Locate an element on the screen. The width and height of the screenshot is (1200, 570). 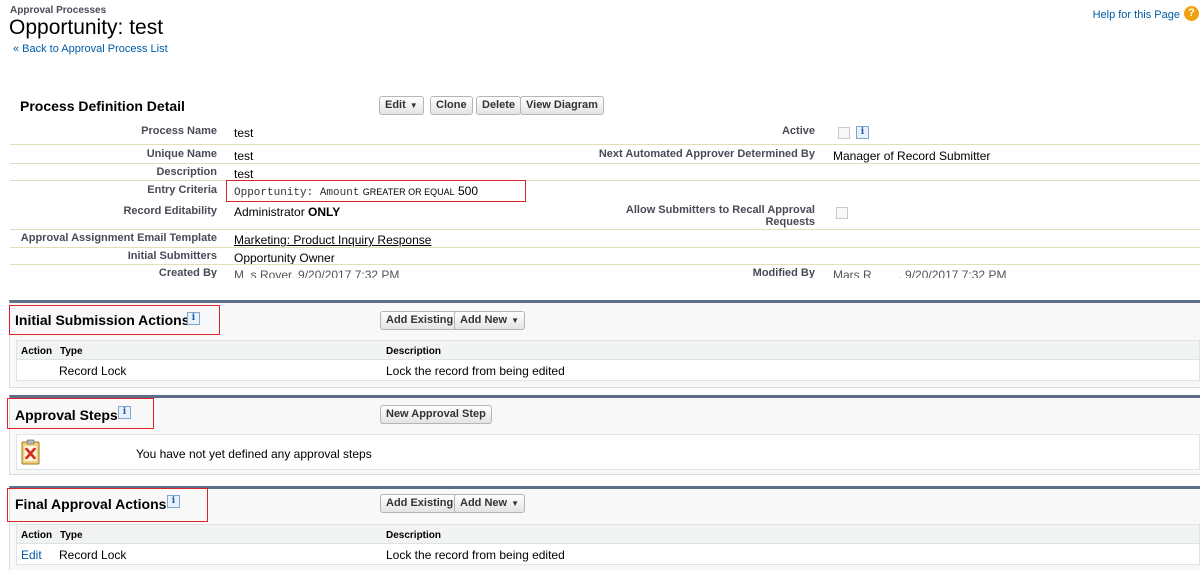
back-arrow-icon: « is located at coordinates (16, 49).